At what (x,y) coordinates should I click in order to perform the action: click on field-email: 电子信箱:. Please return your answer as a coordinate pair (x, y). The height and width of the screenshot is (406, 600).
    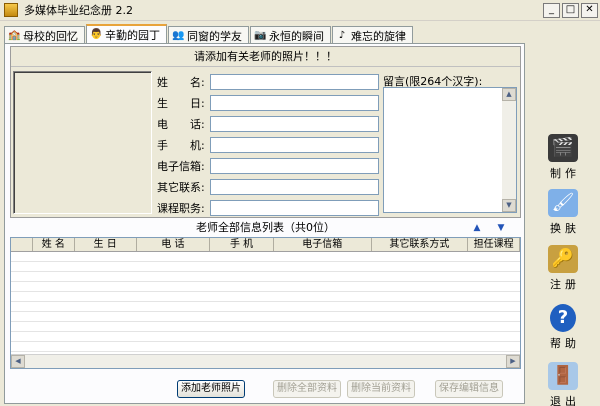
    Looking at the image, I should click on (268, 165).